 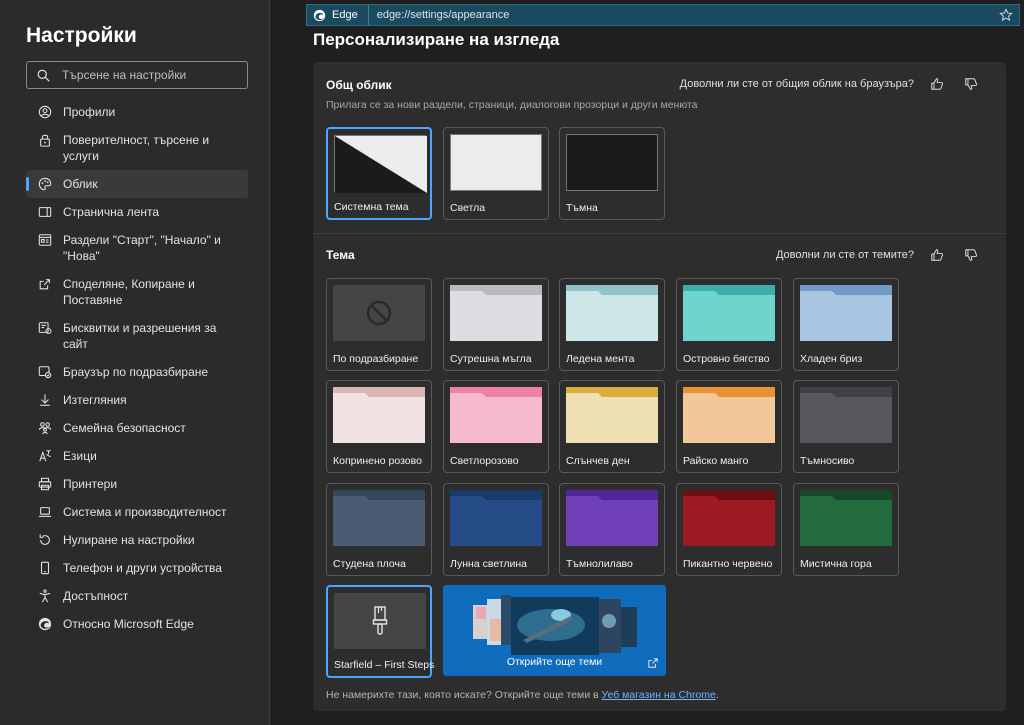 I want to click on sidebar-item-label: Достъпност, so click(x=96, y=596).